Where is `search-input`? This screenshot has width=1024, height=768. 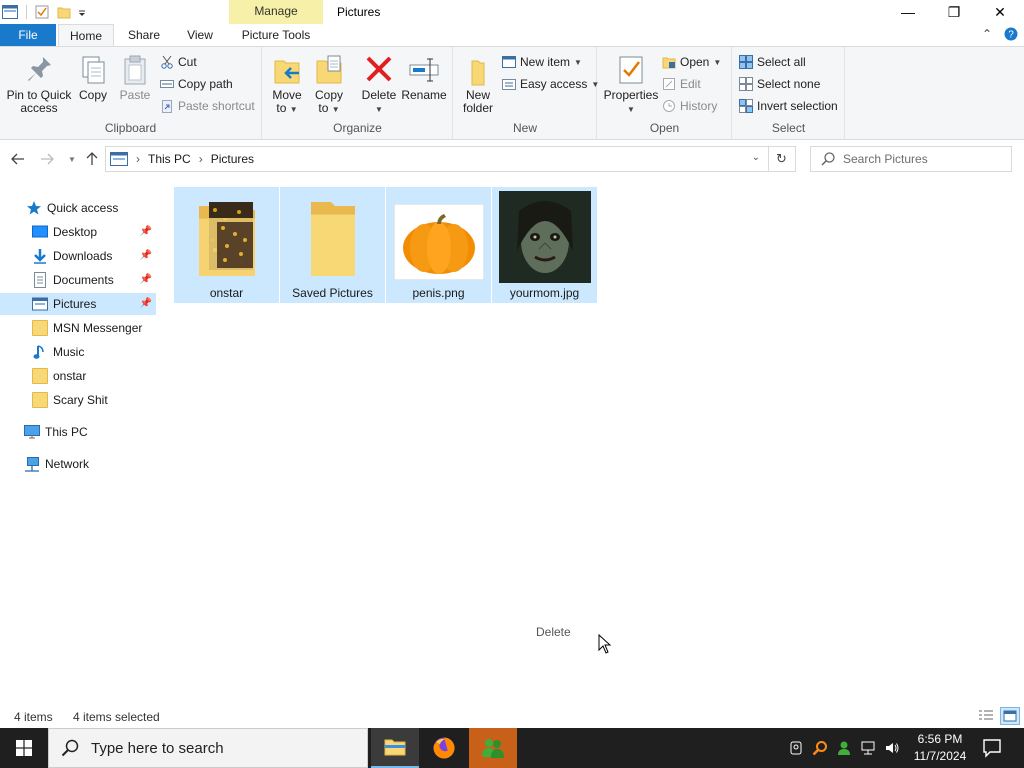 search-input is located at coordinates (923, 159).